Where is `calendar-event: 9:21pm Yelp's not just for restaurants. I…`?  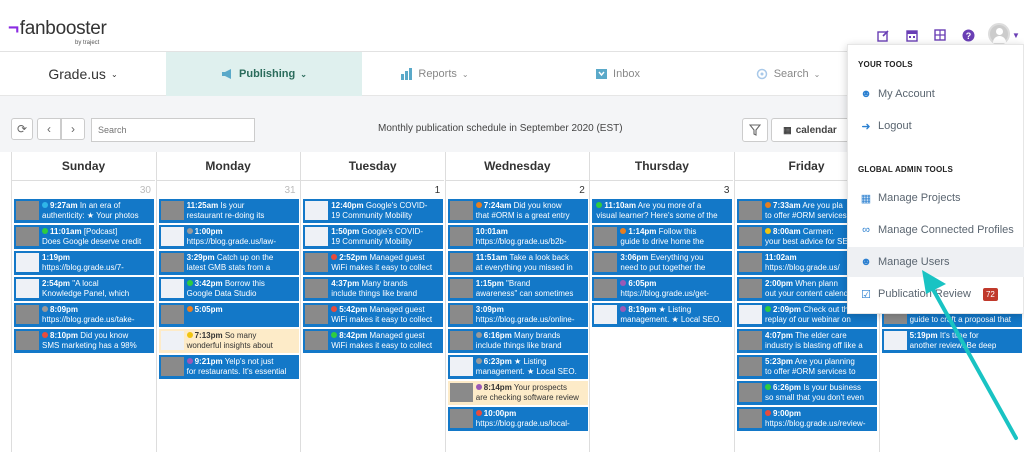 calendar-event: 9:21pm Yelp's not just for restaurants. I… is located at coordinates (228, 367).